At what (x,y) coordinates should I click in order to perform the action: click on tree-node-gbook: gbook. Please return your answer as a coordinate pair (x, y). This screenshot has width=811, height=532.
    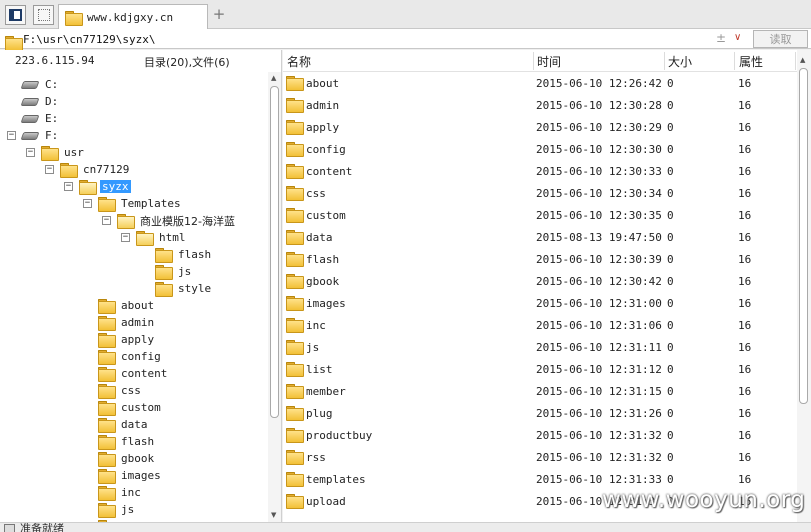
    Looking at the image, I should click on (127, 458).